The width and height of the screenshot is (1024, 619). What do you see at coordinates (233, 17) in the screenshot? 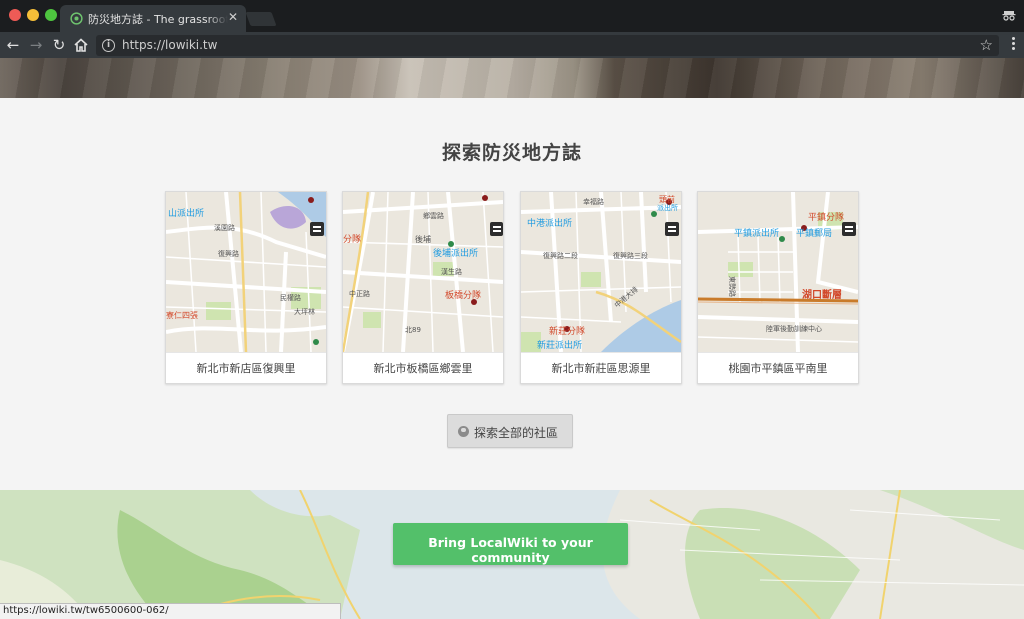
I see `tab-close-icon: ✕` at bounding box center [233, 17].